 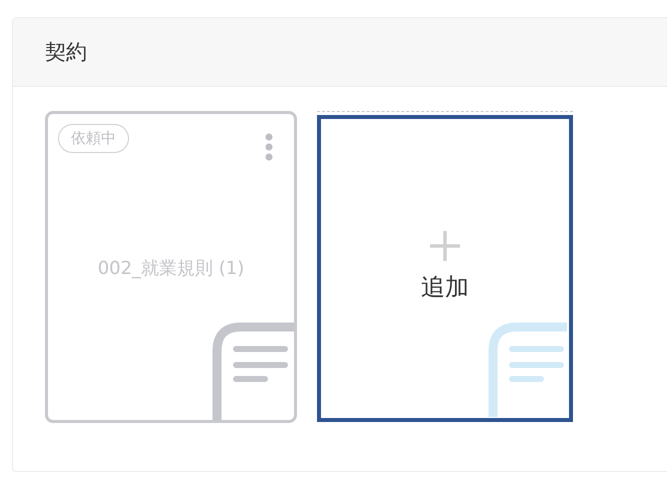 I want to click on more-icon, so click(x=269, y=147).